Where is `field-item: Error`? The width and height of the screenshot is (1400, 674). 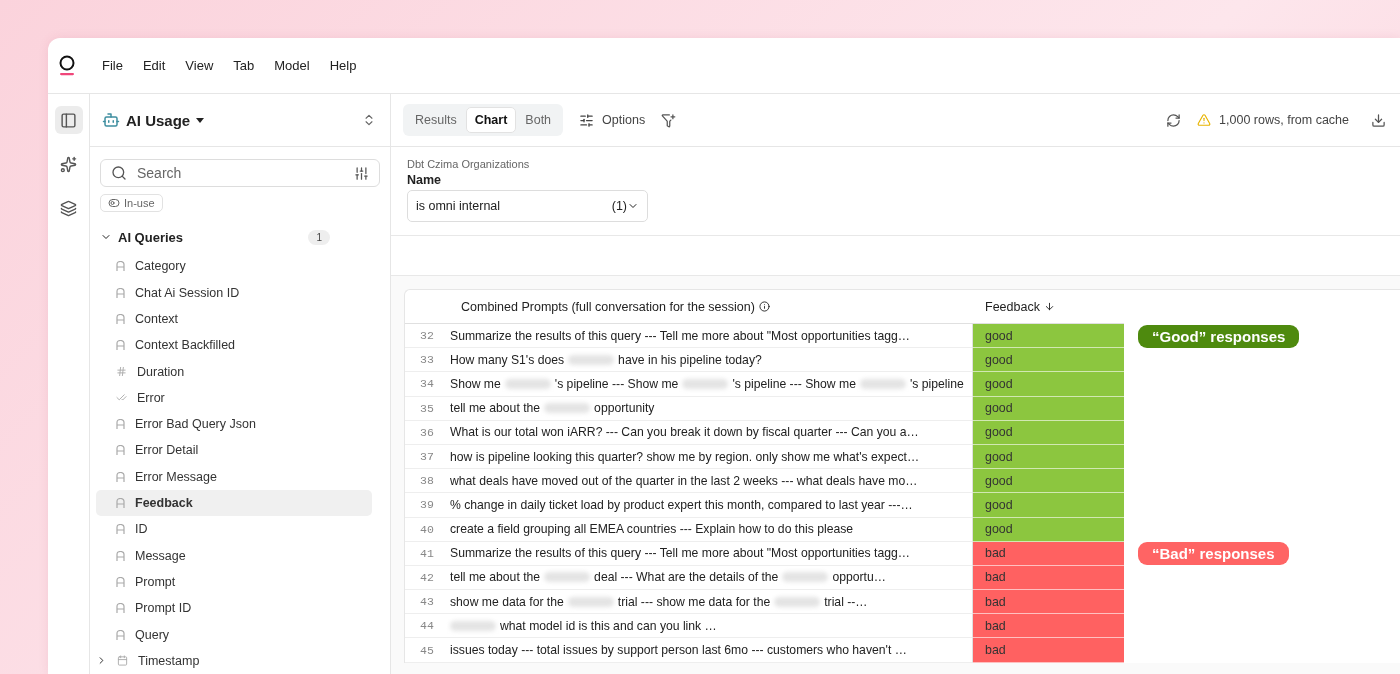
field-item: Error is located at coordinates (234, 397).